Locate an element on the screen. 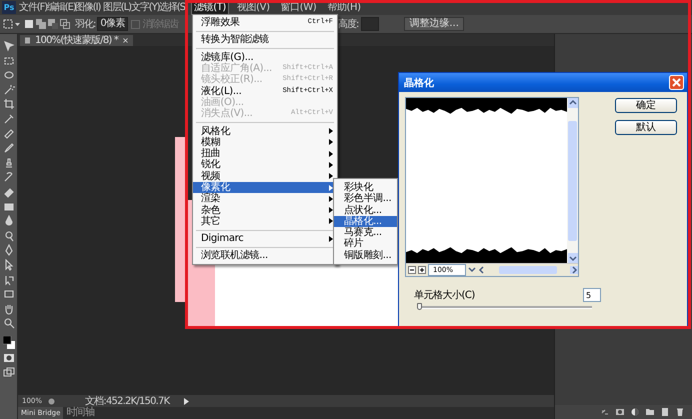 Image resolution: width=692 pixels, height=419 pixels. menu-item: 窗口(W) is located at coordinates (299, 7).